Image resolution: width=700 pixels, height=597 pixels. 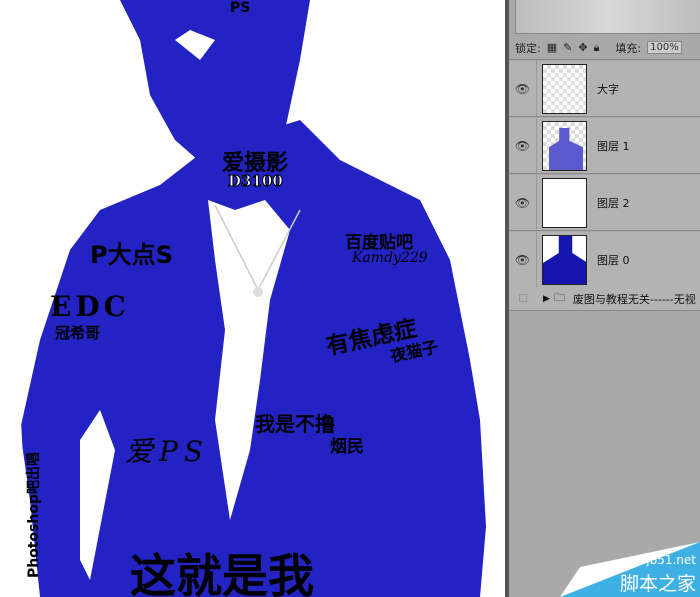 What do you see at coordinates (528, 48) in the screenshot?
I see `lock-label: 锁定:` at bounding box center [528, 48].